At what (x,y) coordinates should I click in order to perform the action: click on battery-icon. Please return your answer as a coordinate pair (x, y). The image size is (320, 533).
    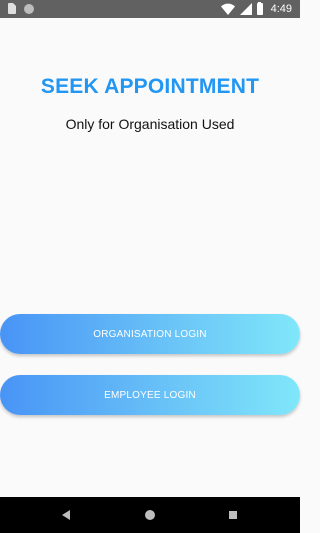
    Looking at the image, I should click on (259, 8).